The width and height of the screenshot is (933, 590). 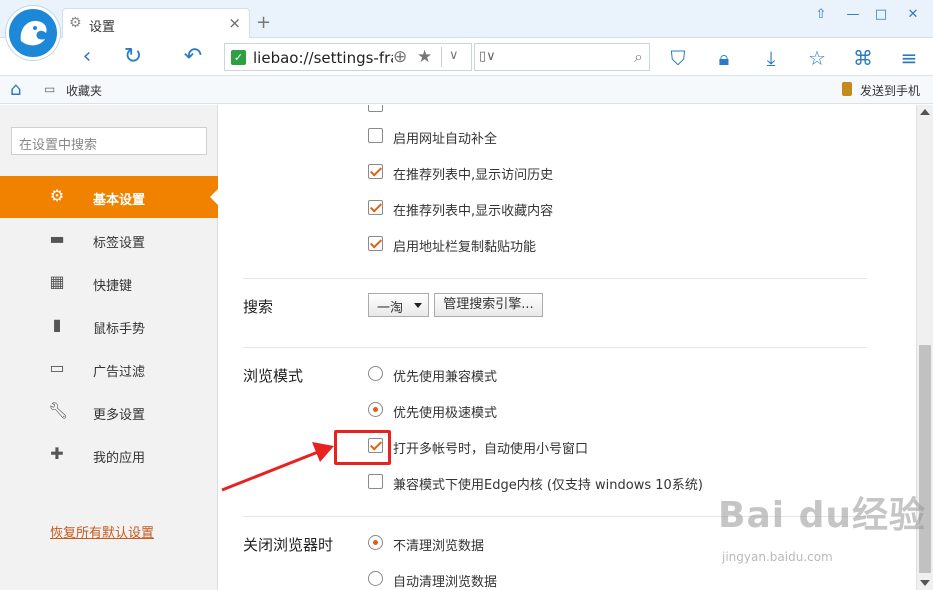 I want to click on scroll-thumb, so click(x=925, y=459).